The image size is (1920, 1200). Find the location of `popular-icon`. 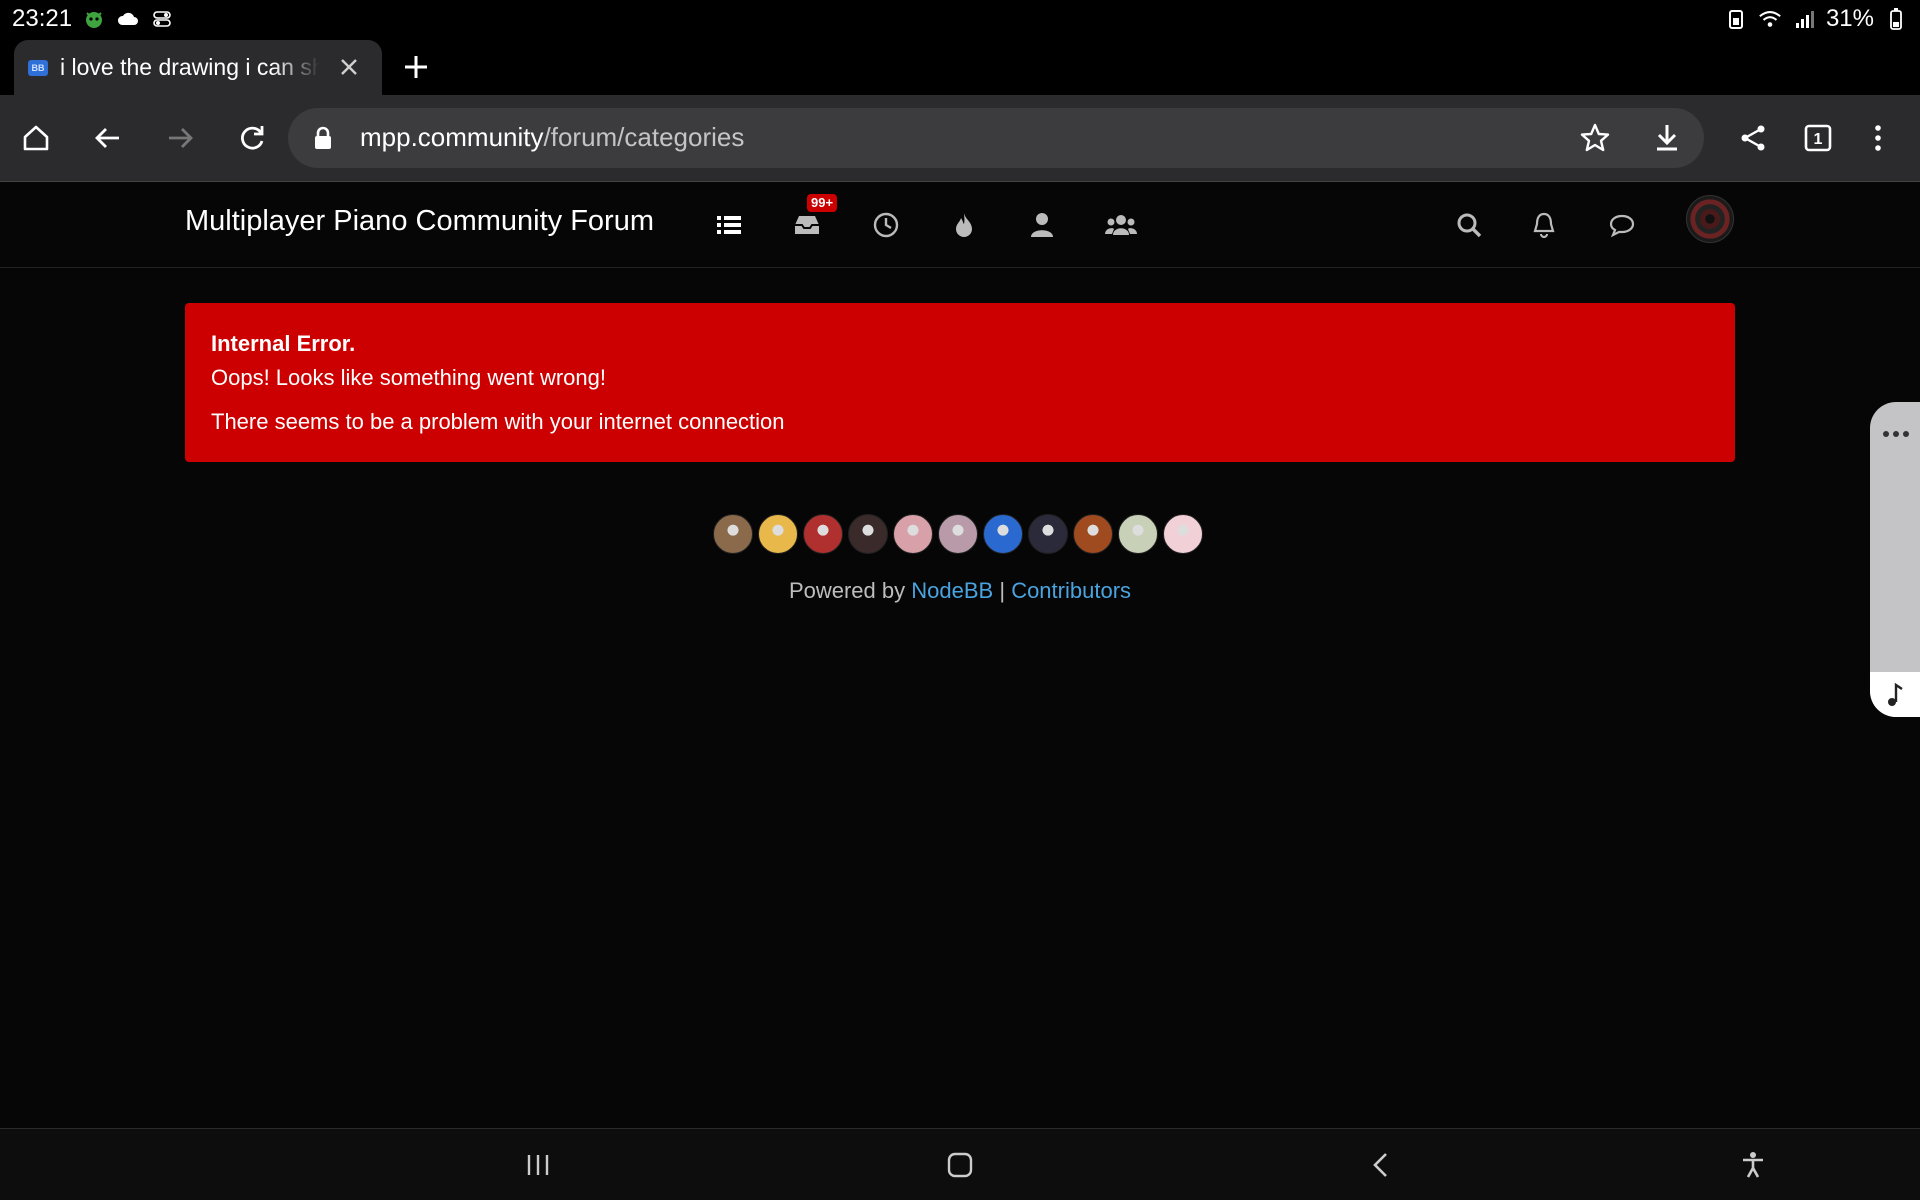

popular-icon is located at coordinates (964, 225).